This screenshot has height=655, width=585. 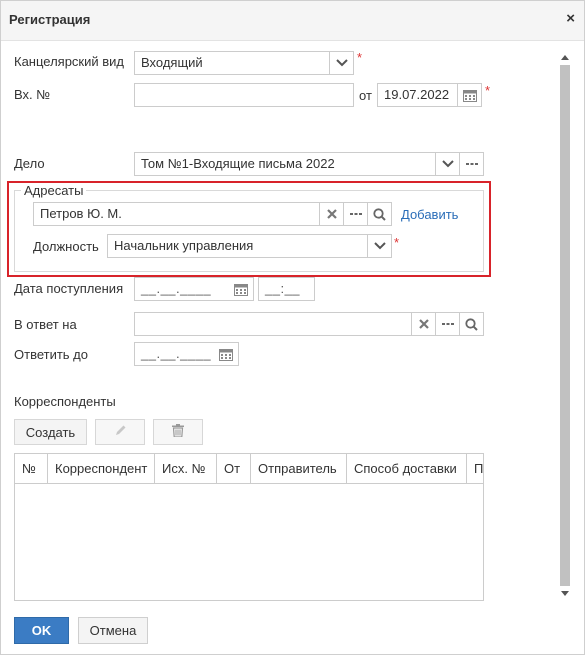 I want to click on column-header: Способ доставки, so click(x=407, y=469).